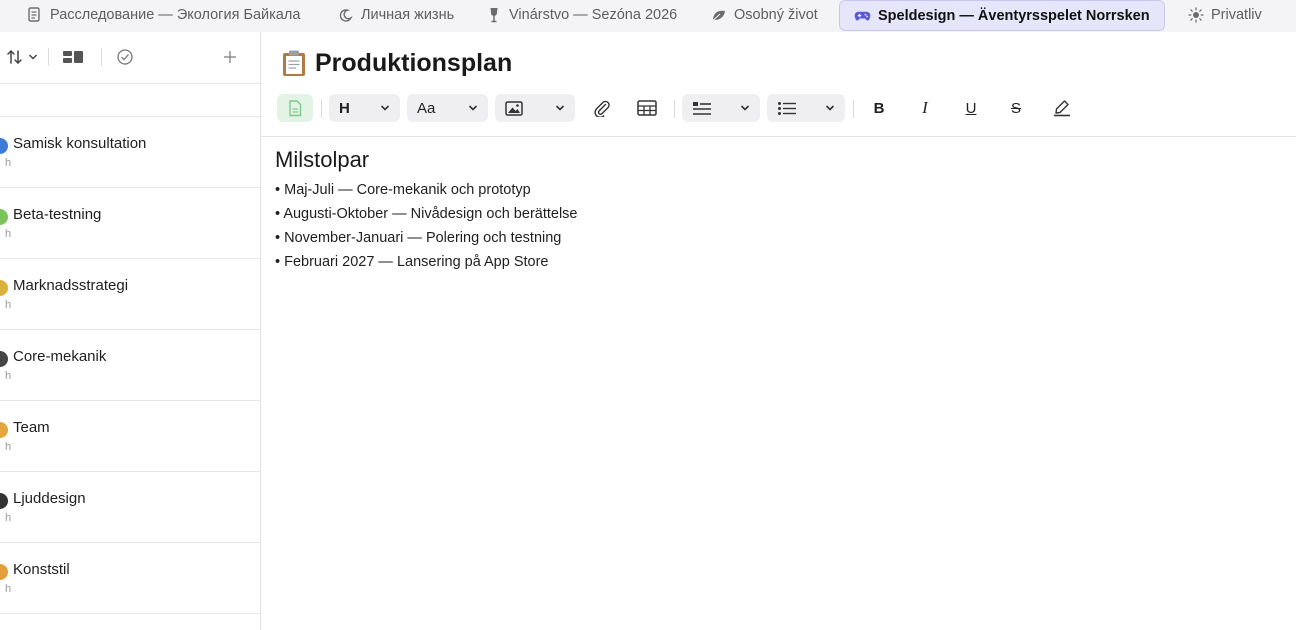 Image resolution: width=1296 pixels, height=630 pixels. I want to click on strikethrough-button: S, so click(1016, 108).